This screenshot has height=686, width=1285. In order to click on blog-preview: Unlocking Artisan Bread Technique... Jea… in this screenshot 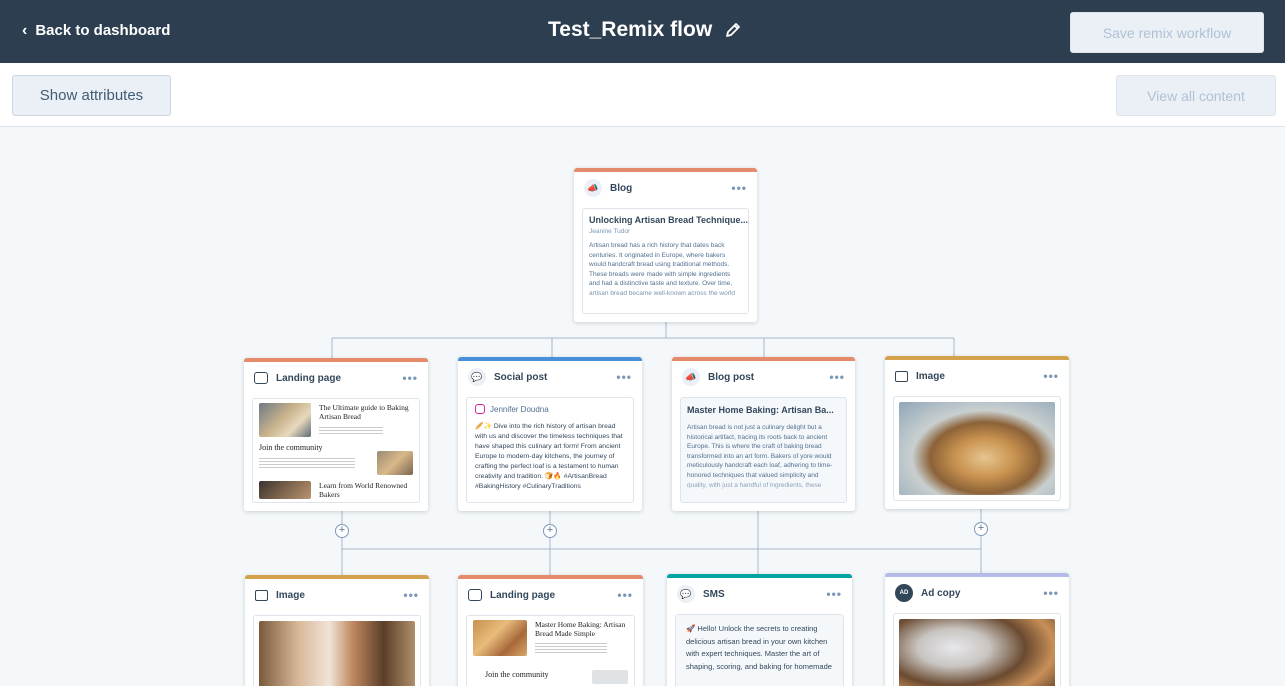, I will do `click(665, 261)`.